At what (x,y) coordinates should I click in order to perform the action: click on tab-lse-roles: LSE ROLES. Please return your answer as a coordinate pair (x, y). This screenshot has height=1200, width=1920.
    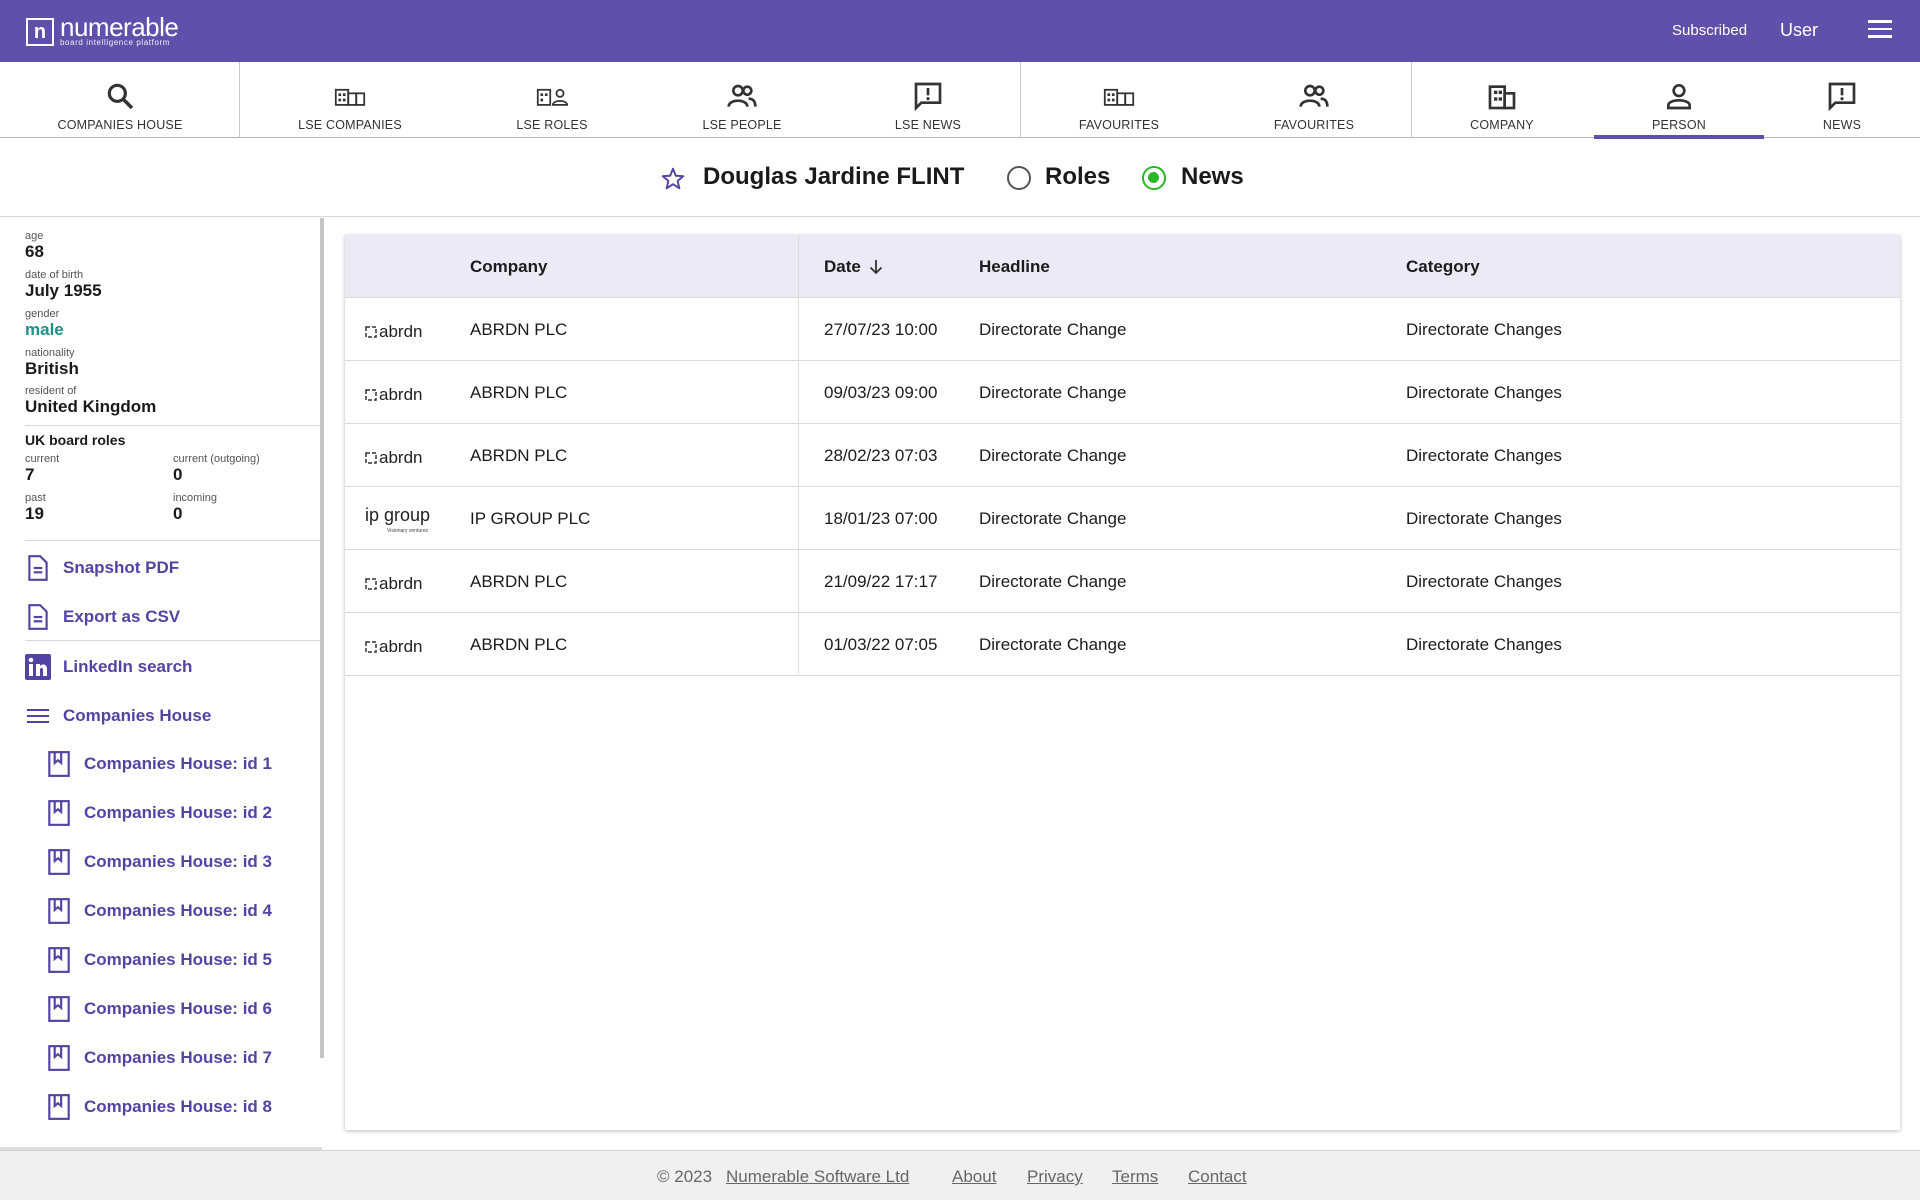
    Looking at the image, I should click on (552, 100).